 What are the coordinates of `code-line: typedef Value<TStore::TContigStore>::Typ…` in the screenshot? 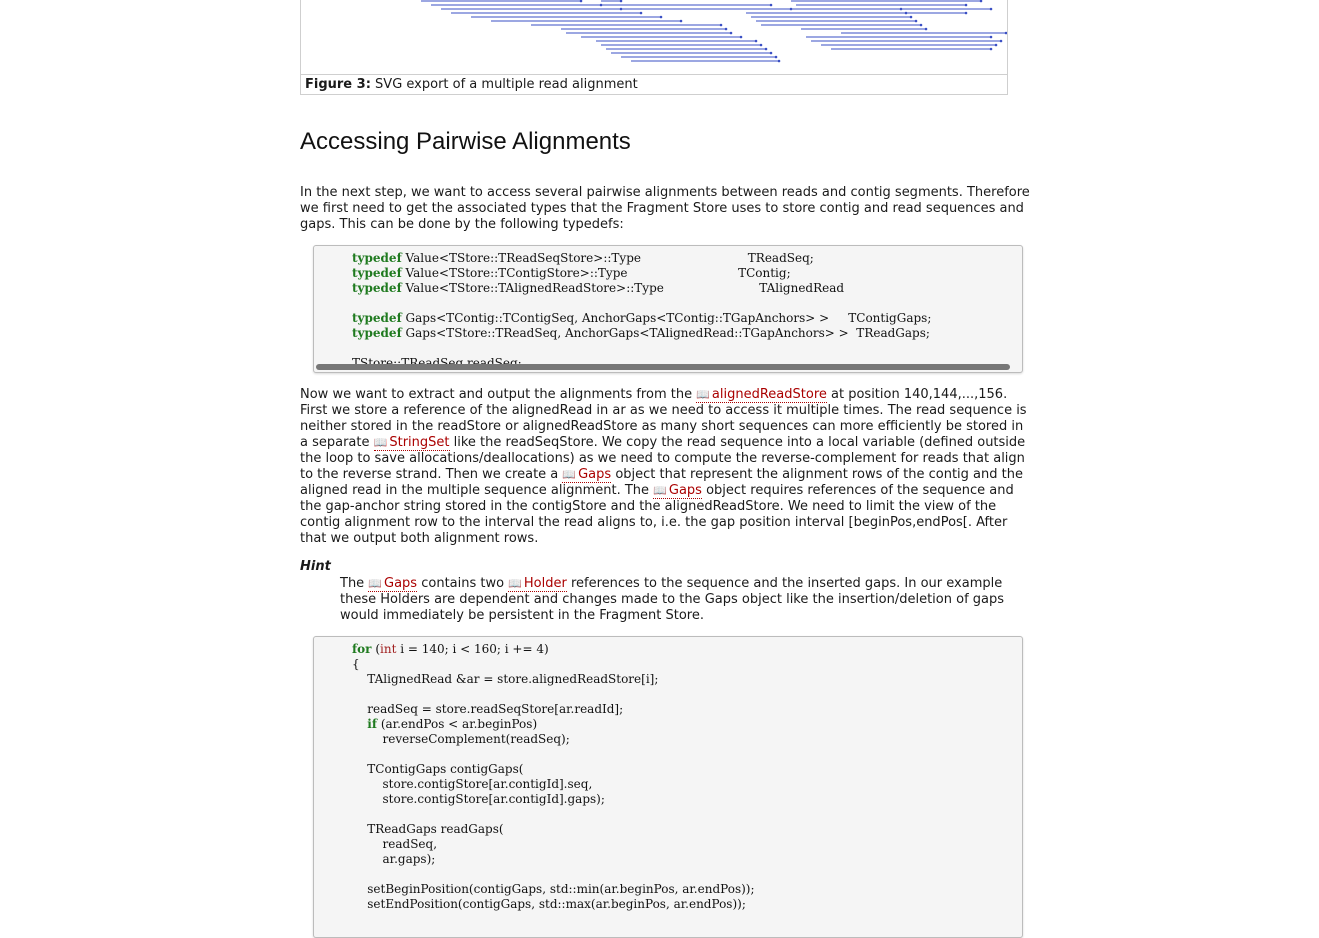 It's located at (571, 273).